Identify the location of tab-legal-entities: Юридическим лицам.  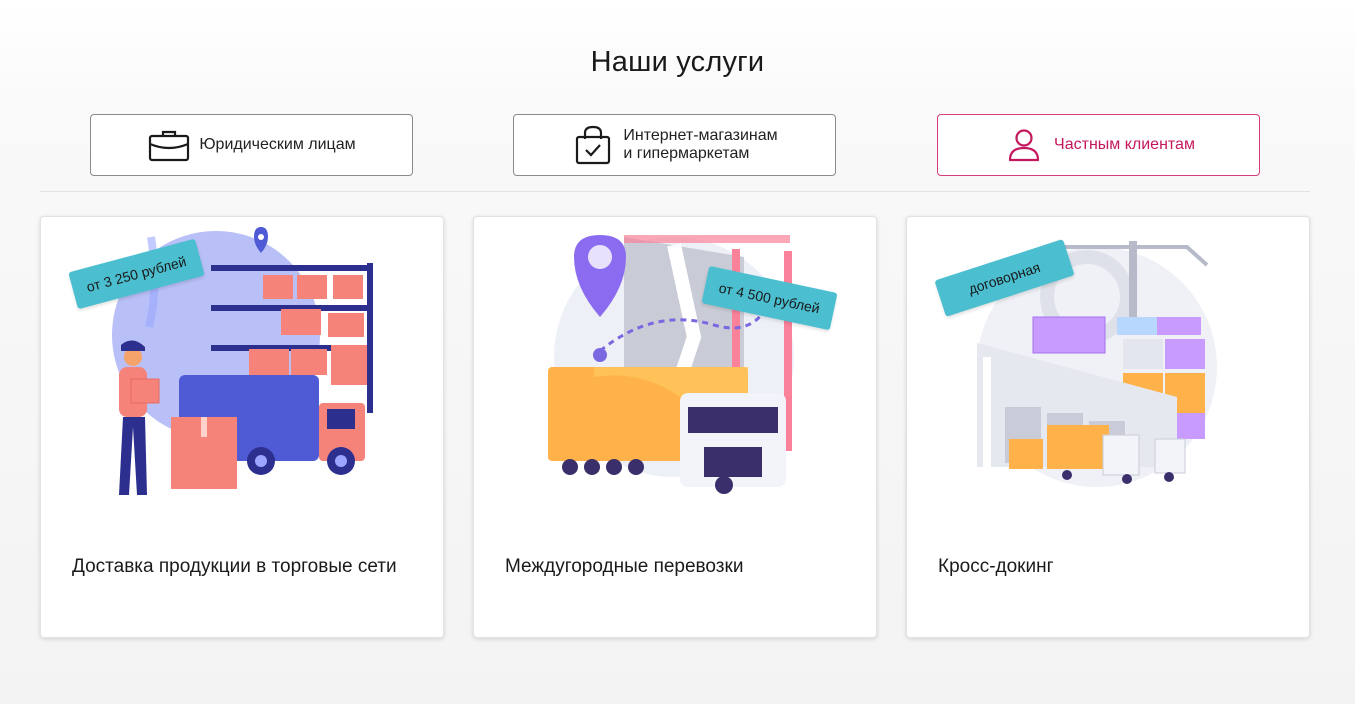
(251, 145).